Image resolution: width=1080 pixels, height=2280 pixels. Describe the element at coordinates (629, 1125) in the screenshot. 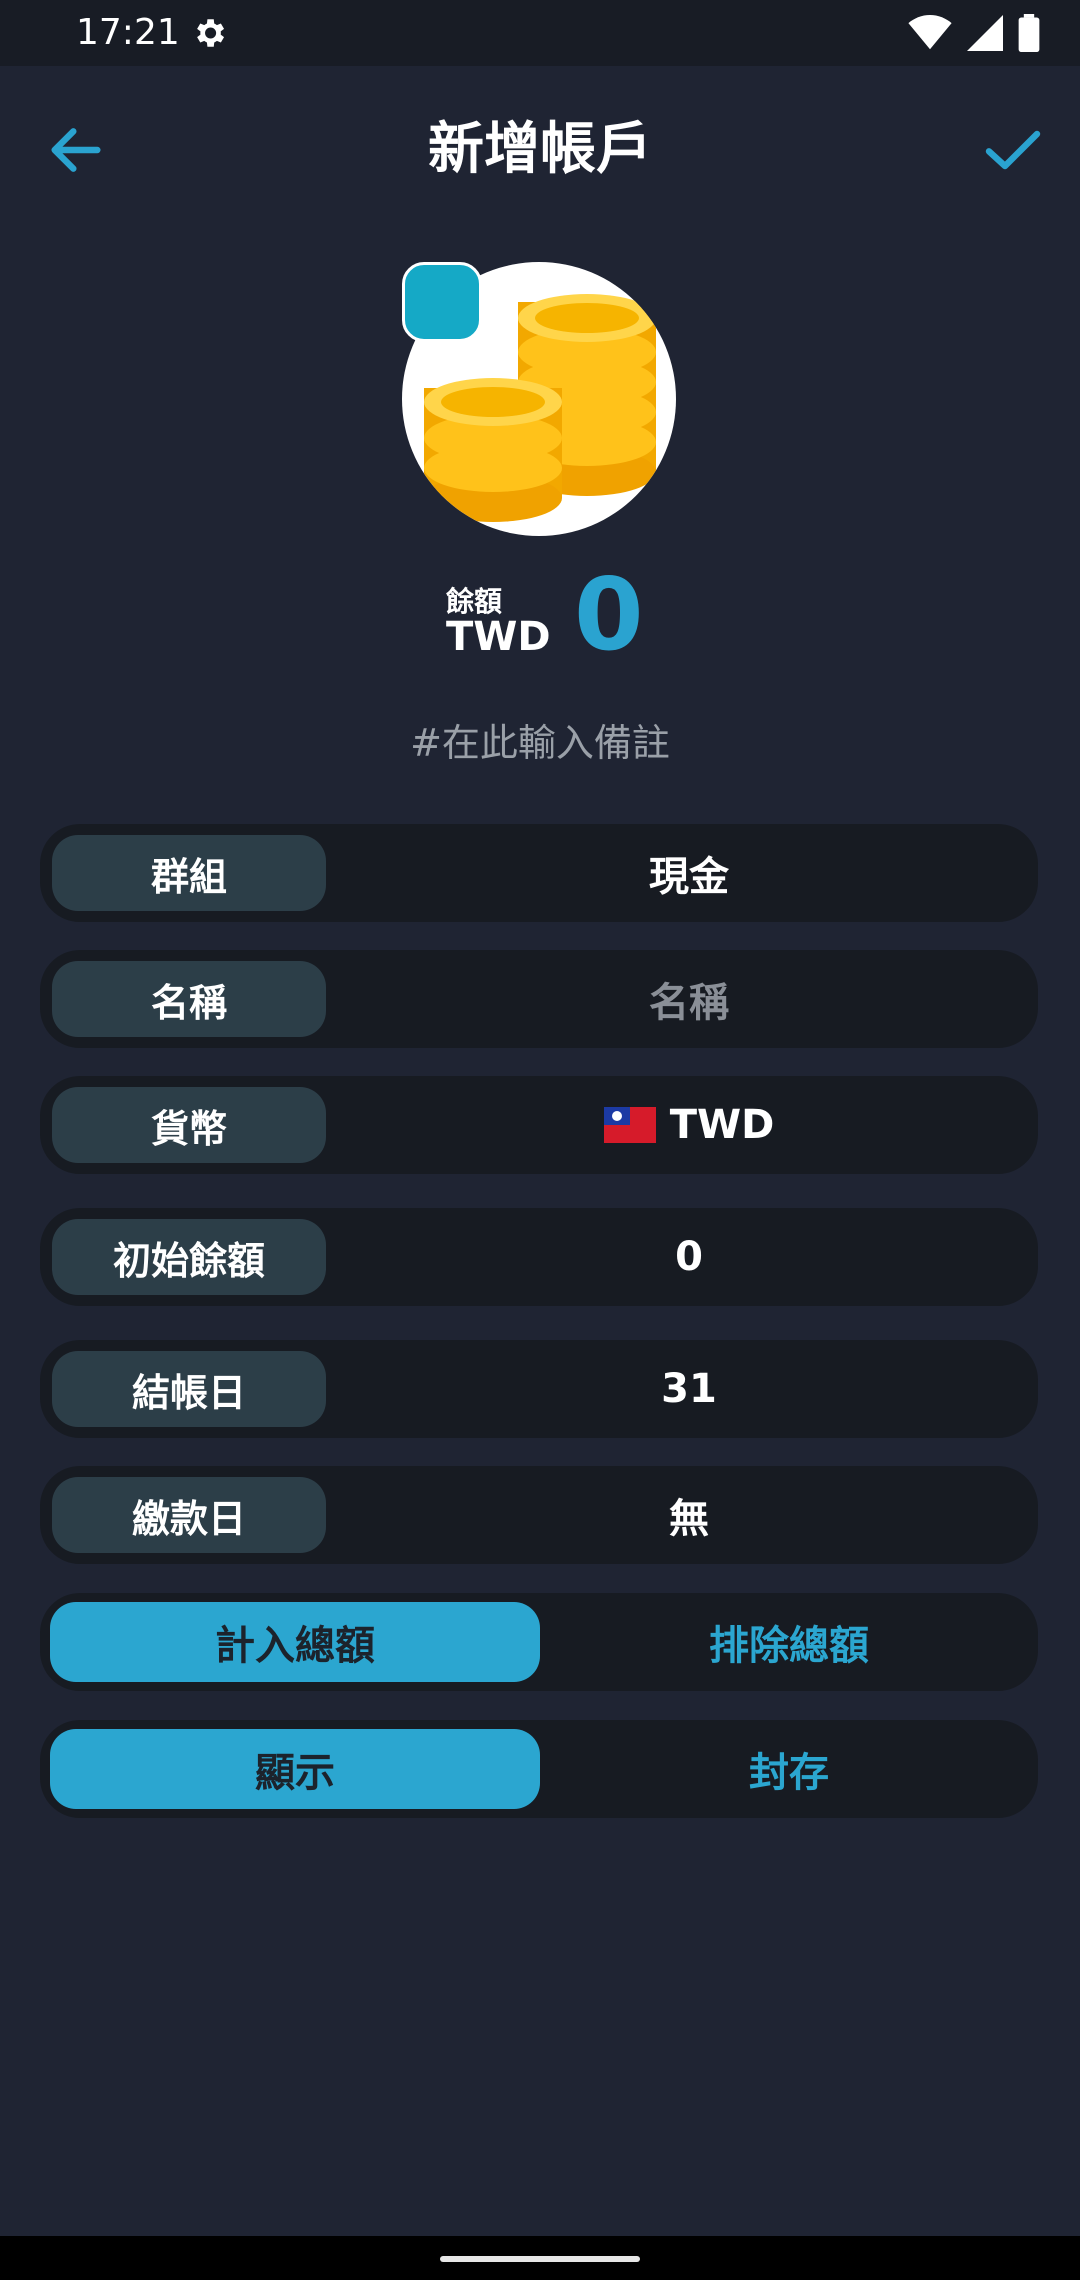

I see `taiwan-flag-icon` at that location.